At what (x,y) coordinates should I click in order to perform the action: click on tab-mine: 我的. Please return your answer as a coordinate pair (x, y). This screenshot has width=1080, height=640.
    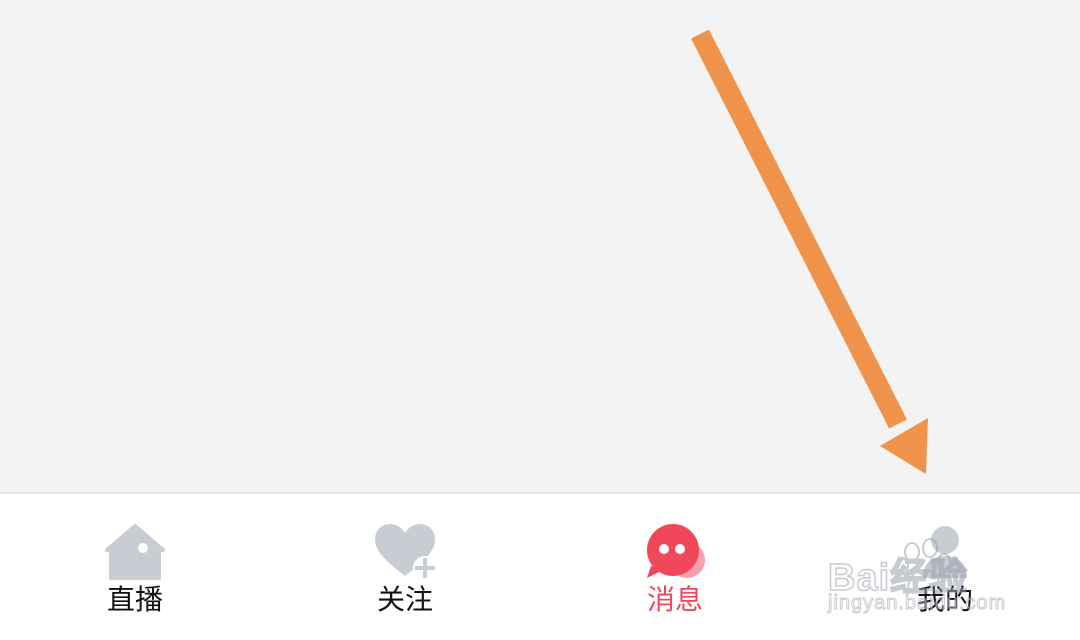
    Looking at the image, I should click on (945, 567).